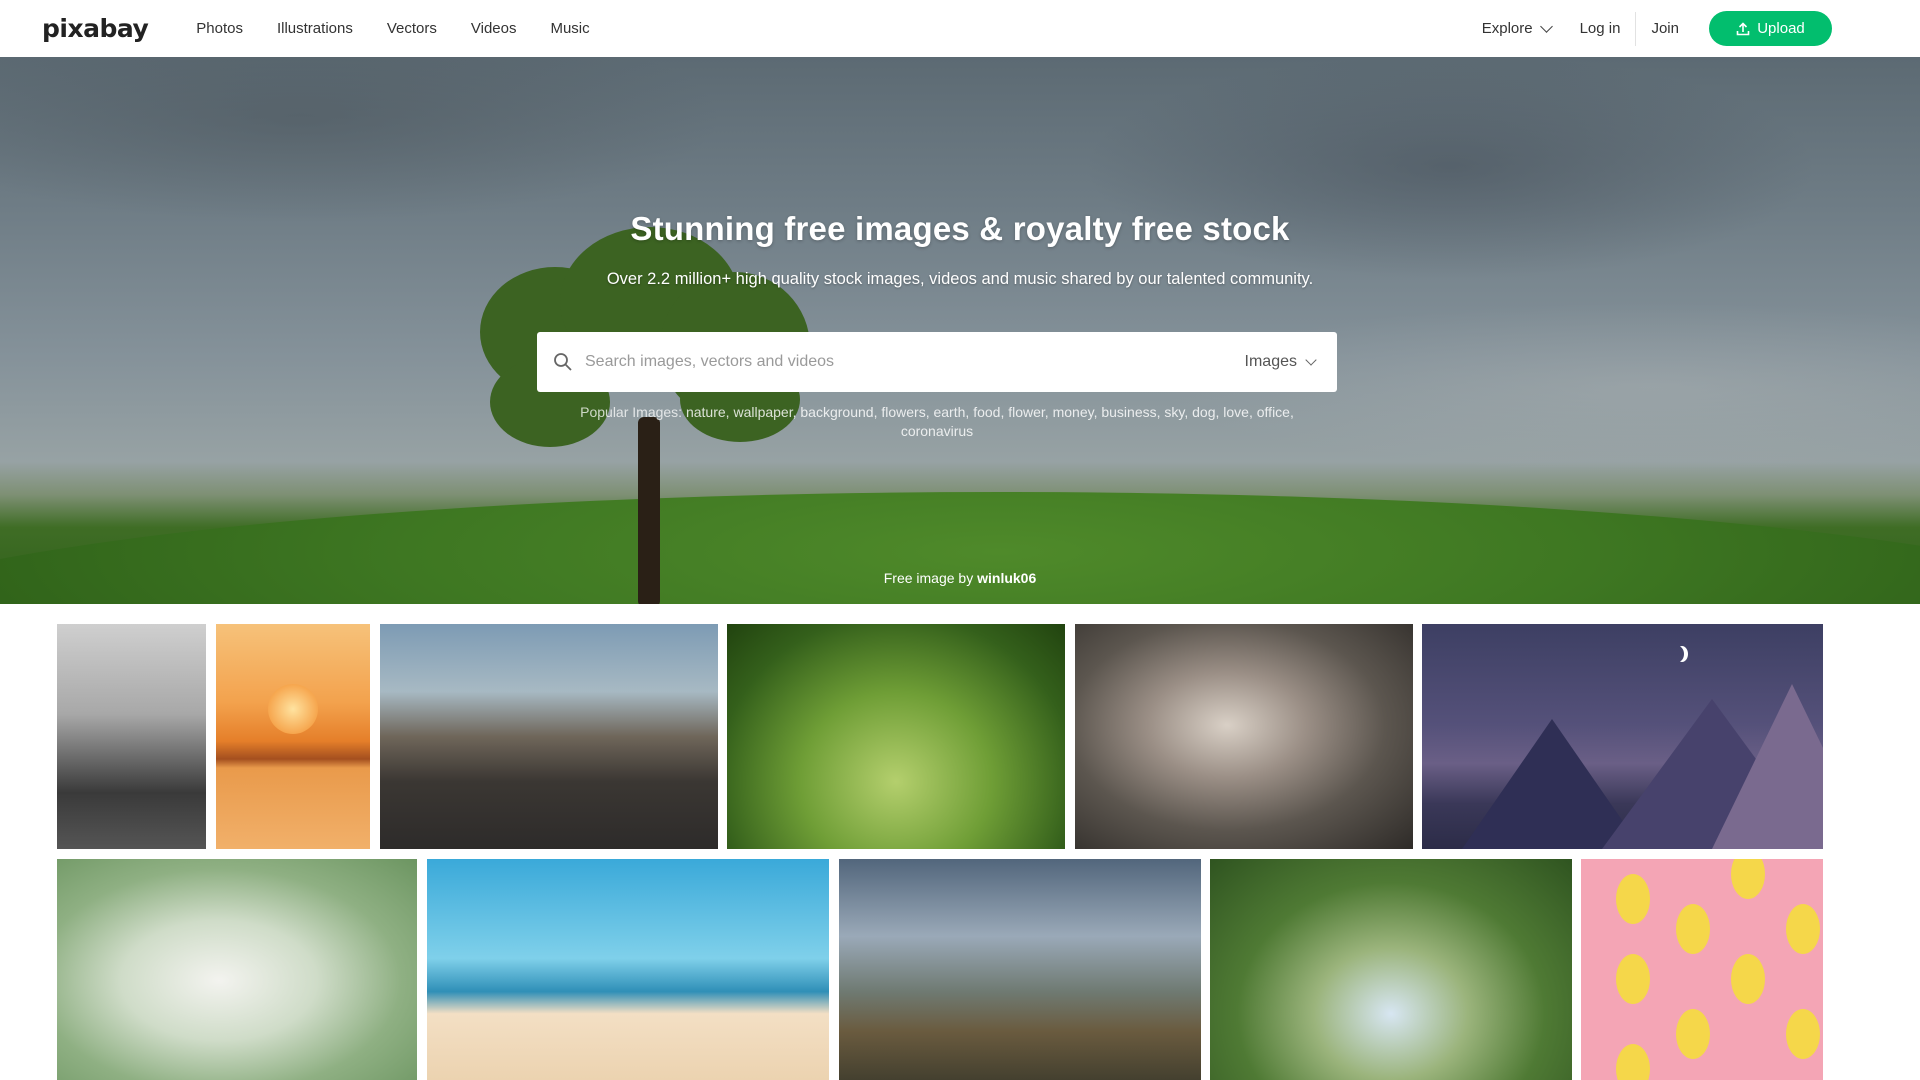  What do you see at coordinates (903, 412) in the screenshot?
I see `popular-tag: flowers` at bounding box center [903, 412].